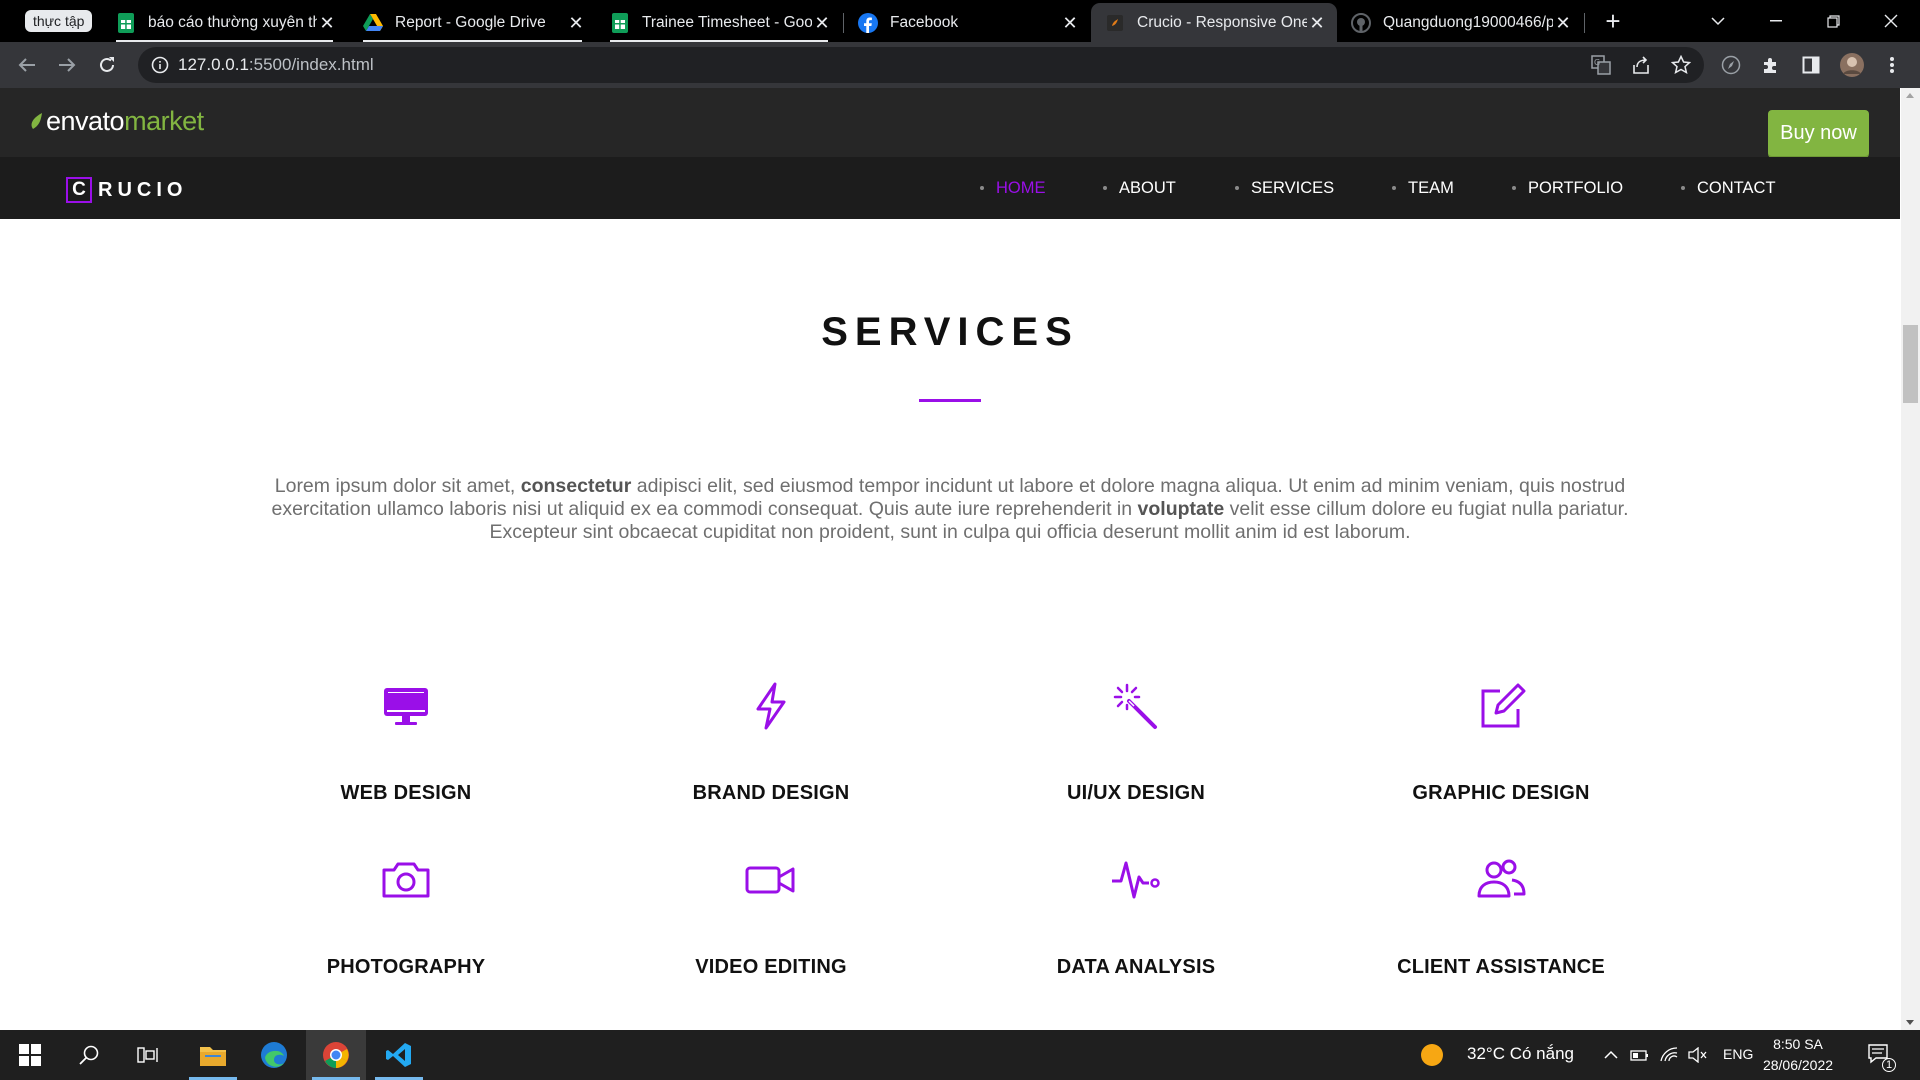 The height and width of the screenshot is (1080, 1920). I want to click on tab-group-chip: thực tập, so click(59, 21).